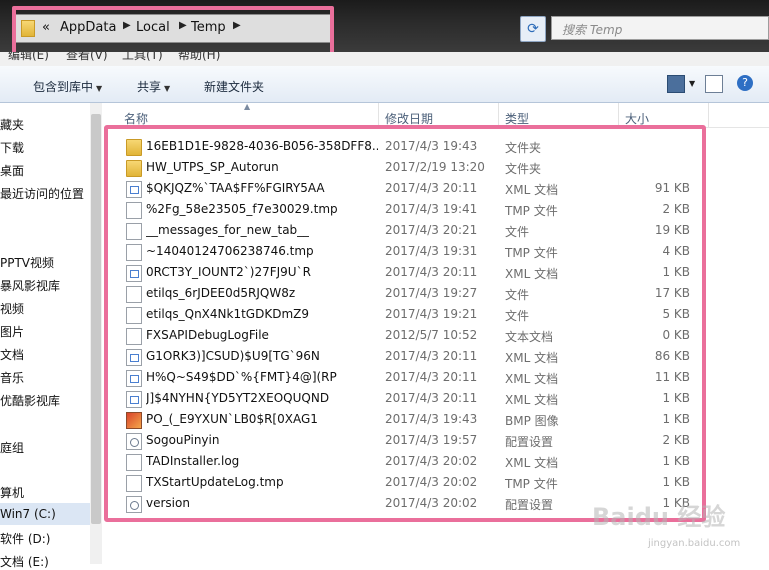 This screenshot has height=570, width=769. What do you see at coordinates (212, 167) in the screenshot?
I see `file-name: HW_UTPS_SP_Autorun` at bounding box center [212, 167].